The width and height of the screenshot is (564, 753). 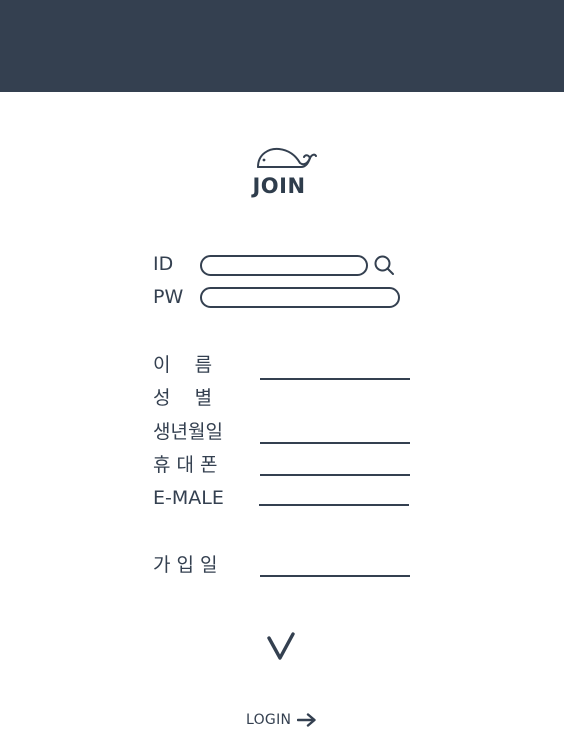 I want to click on phone-label: 휴 대 폰, so click(x=185, y=465).